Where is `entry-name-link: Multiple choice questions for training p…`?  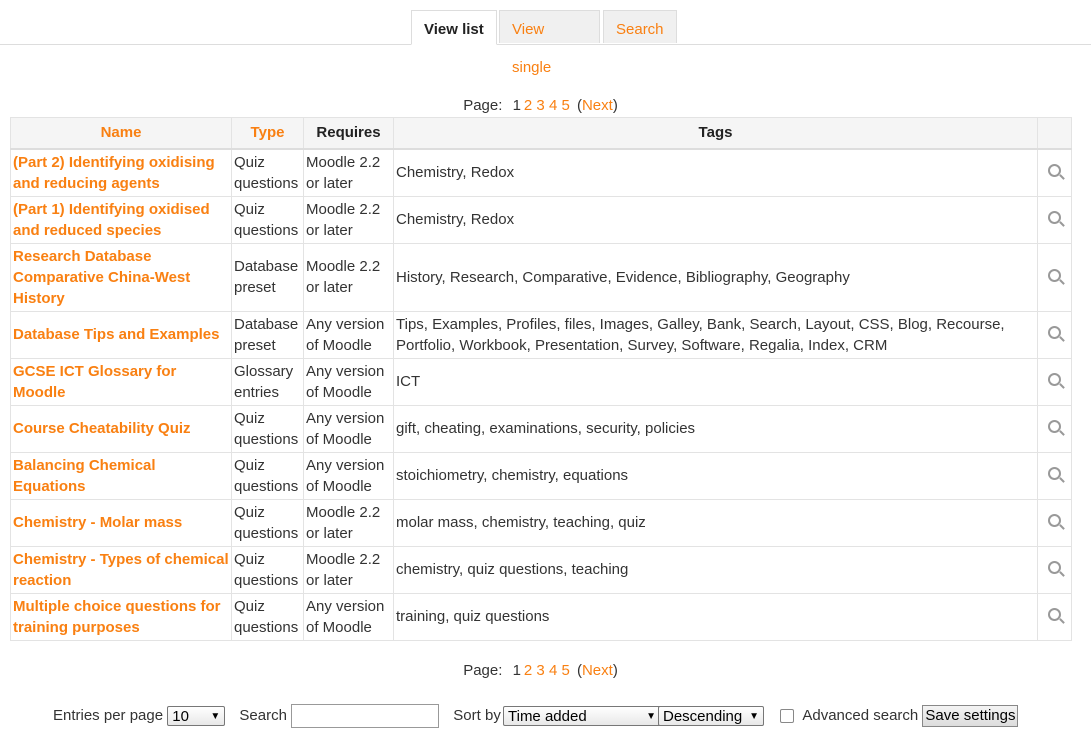 entry-name-link: Multiple choice questions for training p… is located at coordinates (117, 617).